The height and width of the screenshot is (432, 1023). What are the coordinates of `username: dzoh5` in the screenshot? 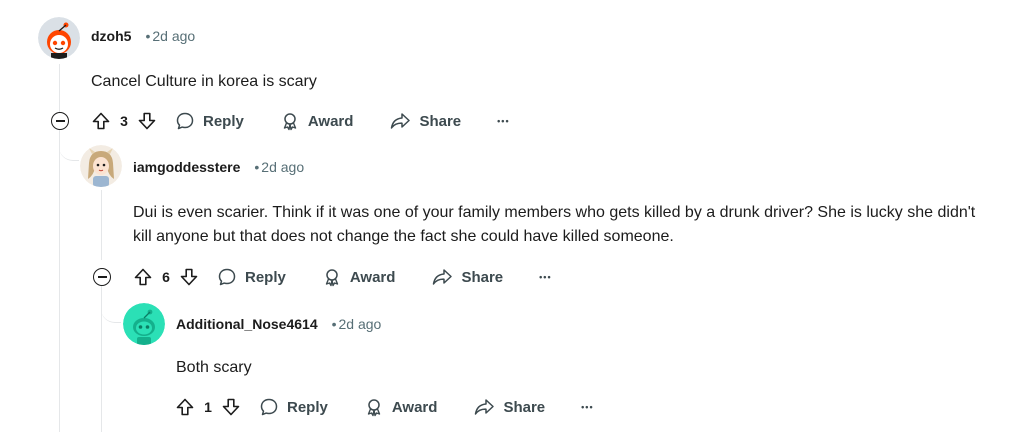 It's located at (111, 36).